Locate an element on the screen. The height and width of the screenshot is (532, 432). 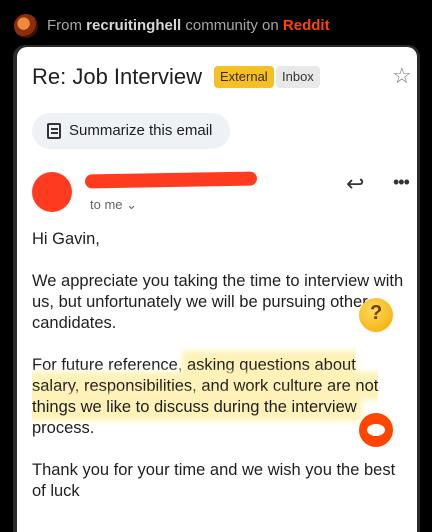
site-name: Reddit is located at coordinates (306, 25).